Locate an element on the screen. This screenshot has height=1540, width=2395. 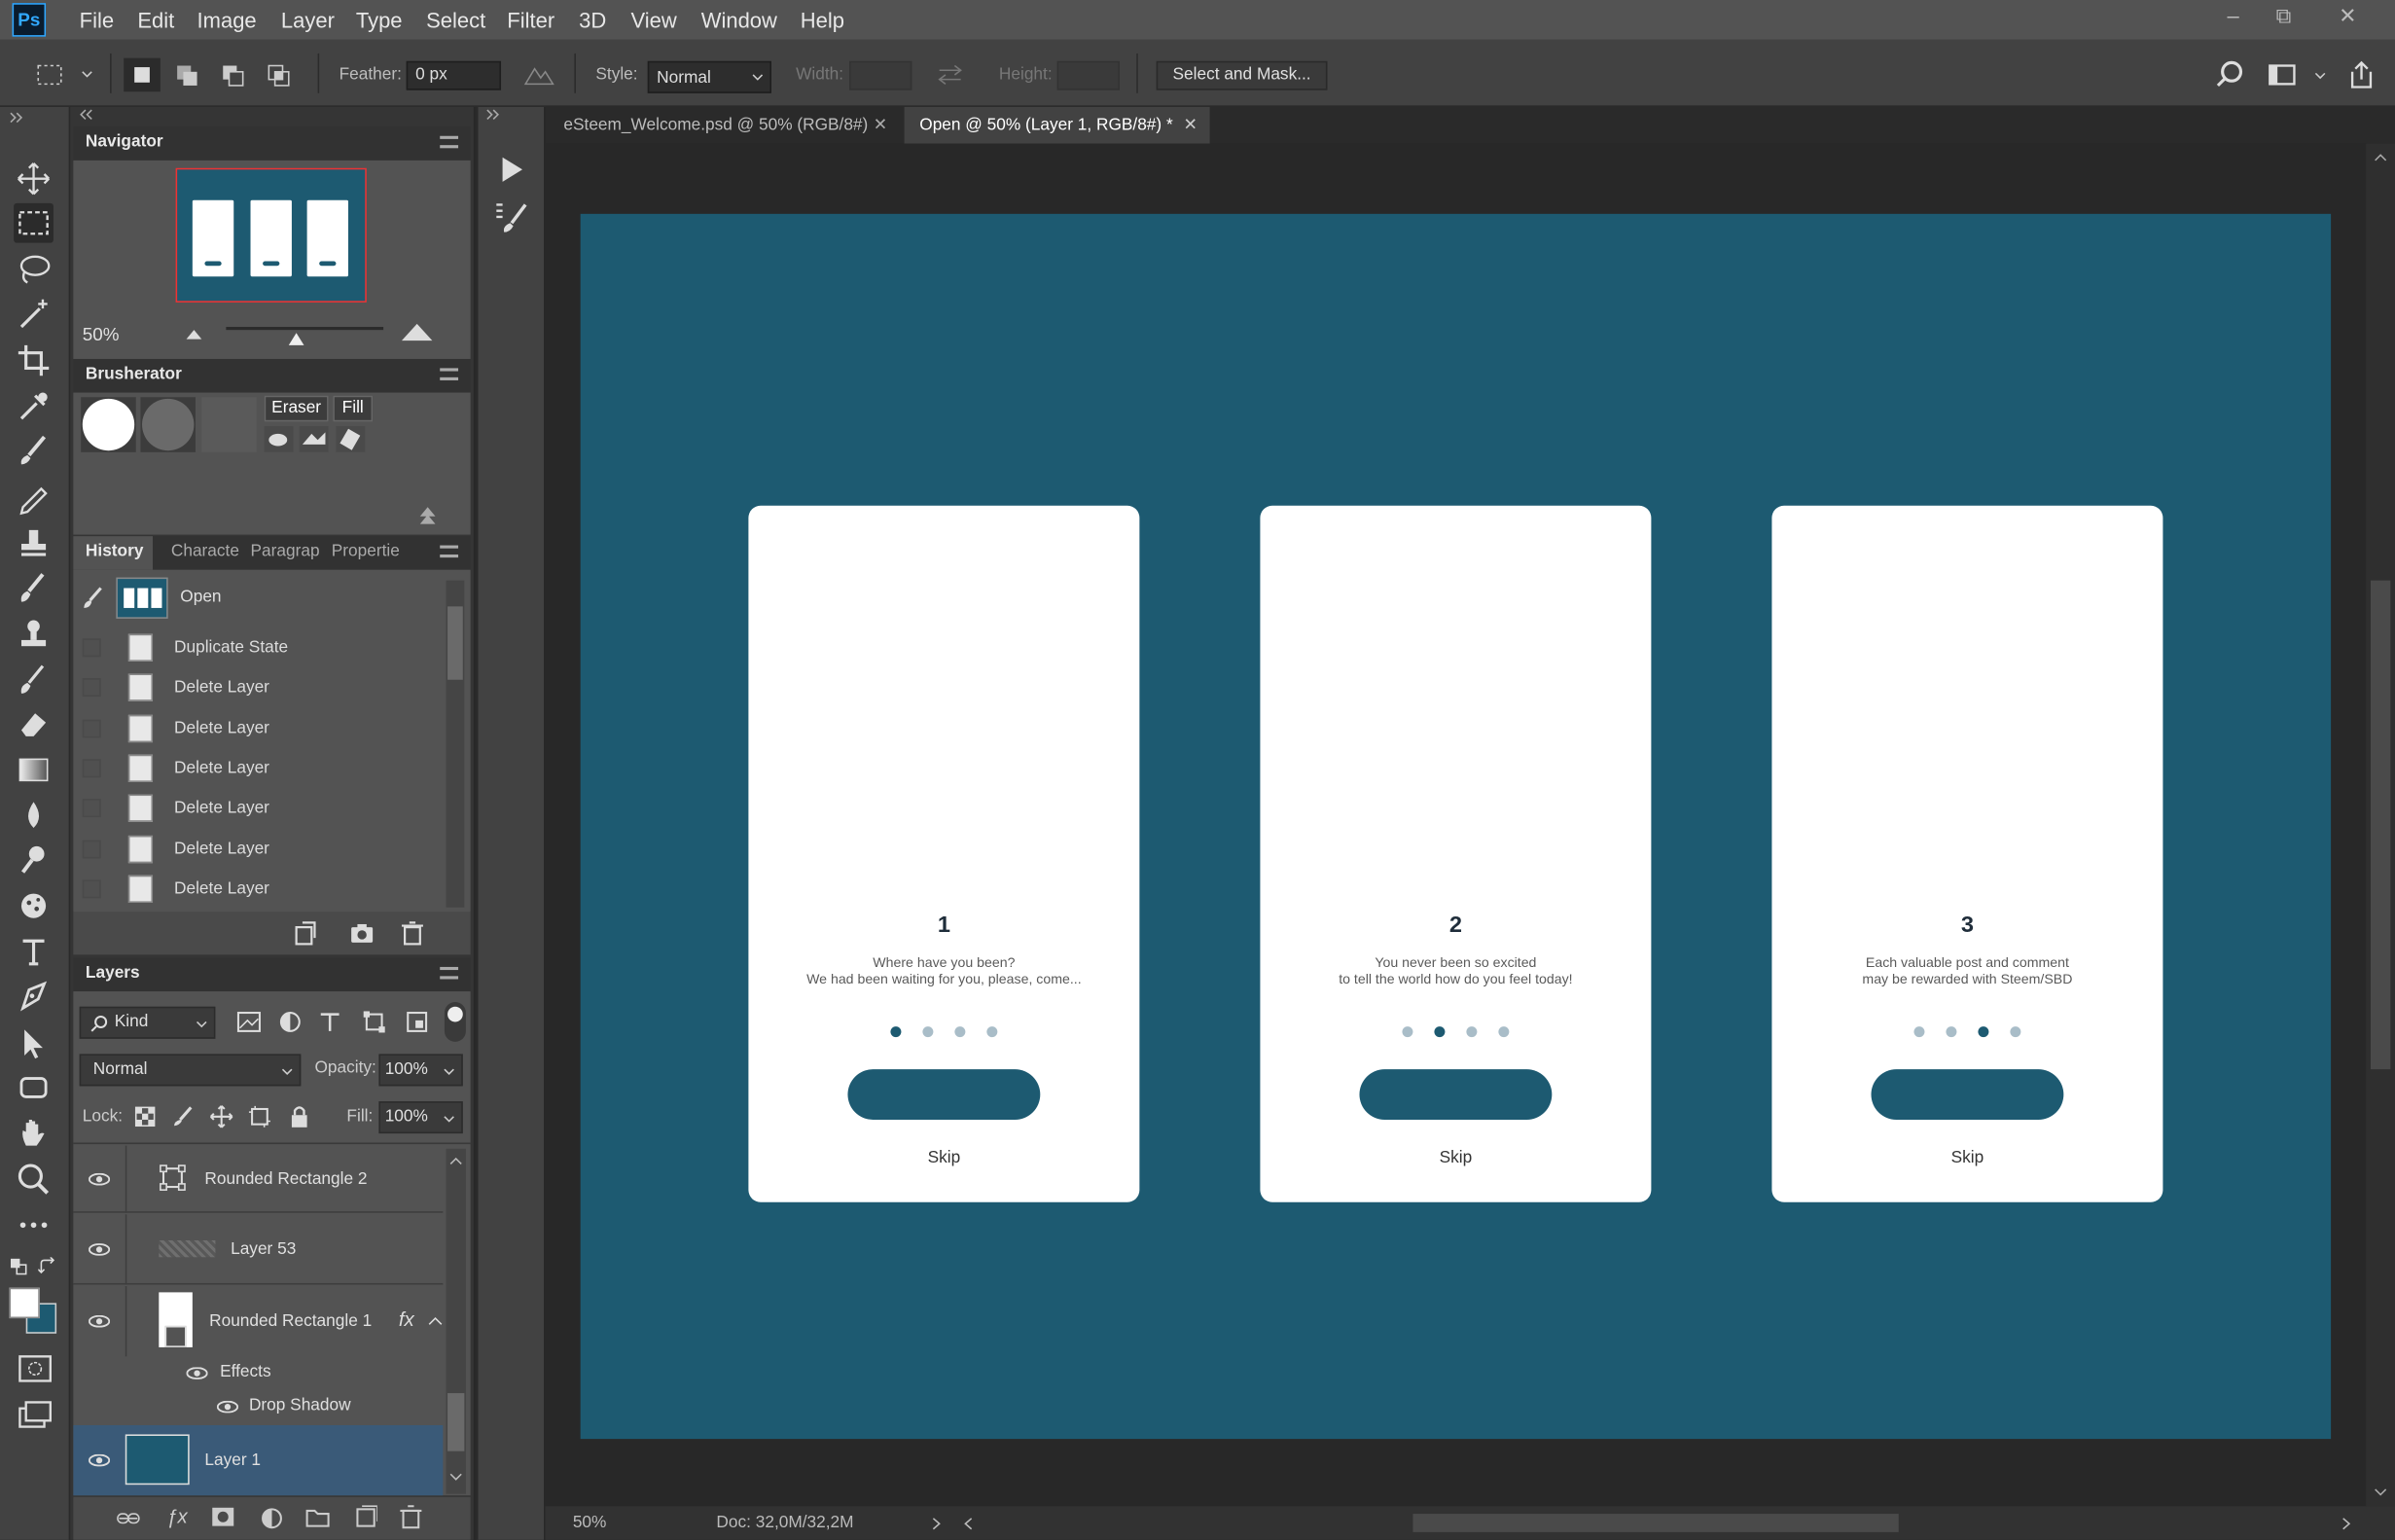
crop-tool-icon is located at coordinates (34, 360).